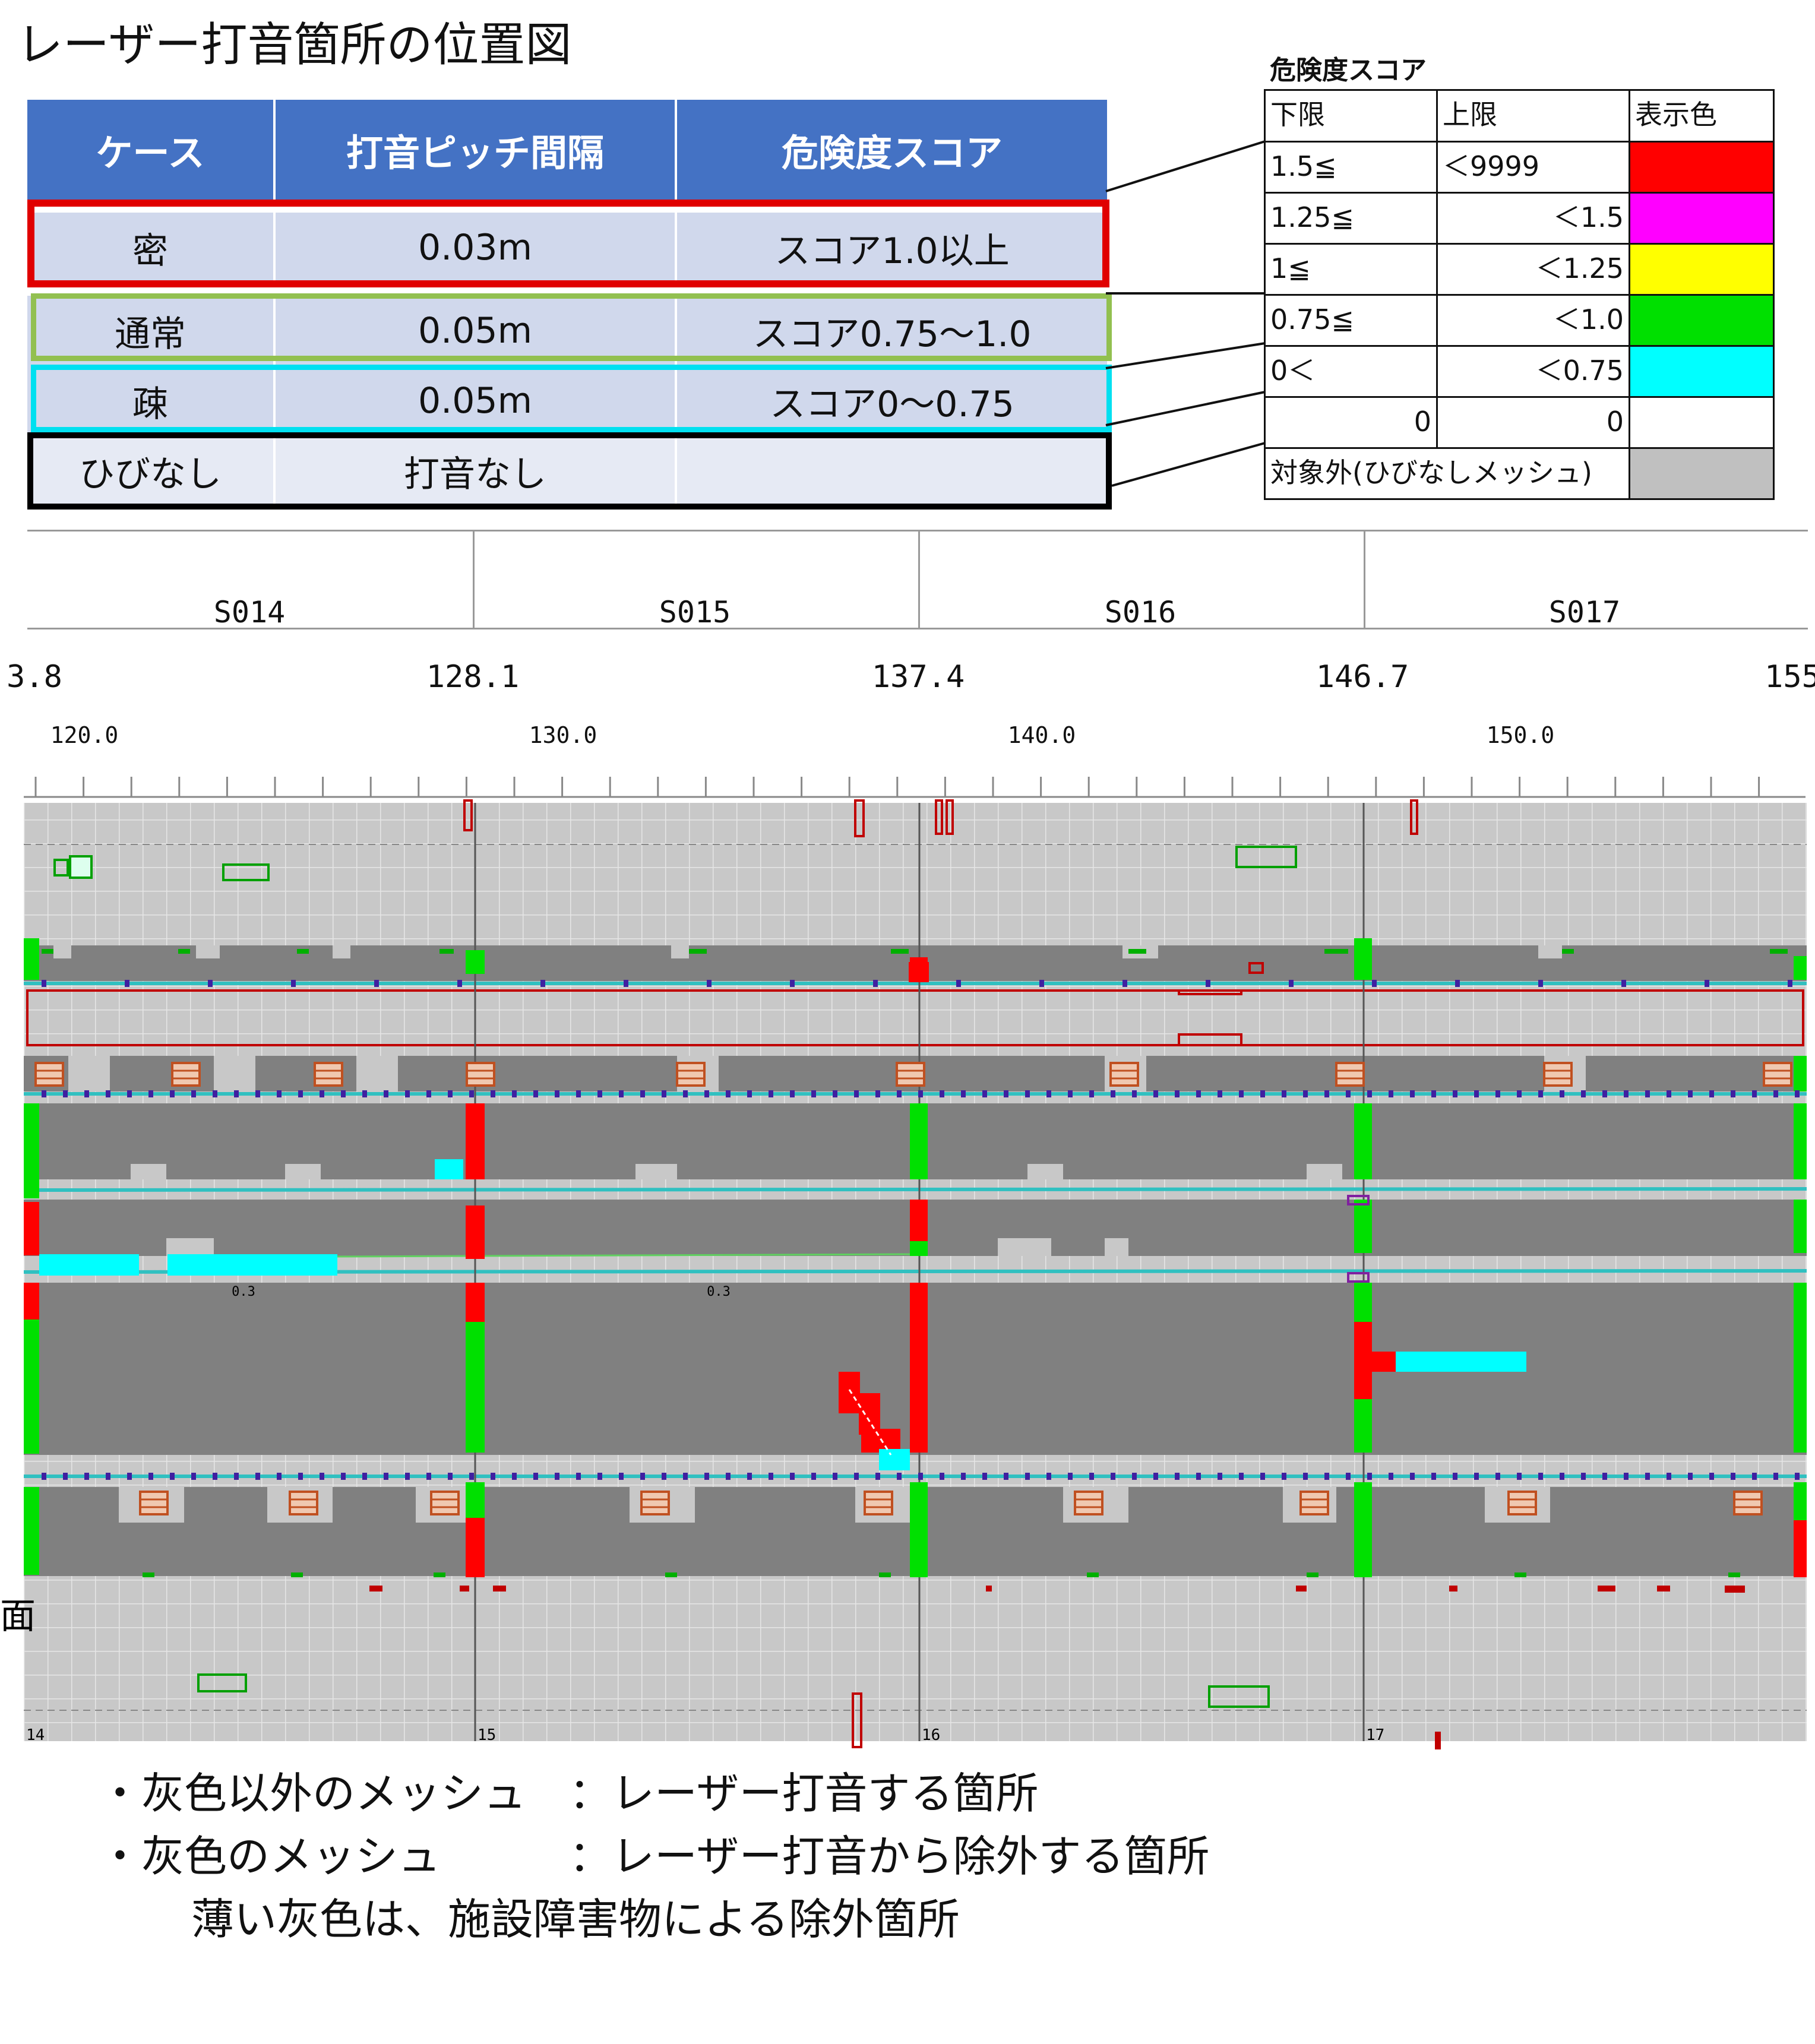  Describe the element at coordinates (1533, 423) in the screenshot. I see `score-upper: 0` at that location.